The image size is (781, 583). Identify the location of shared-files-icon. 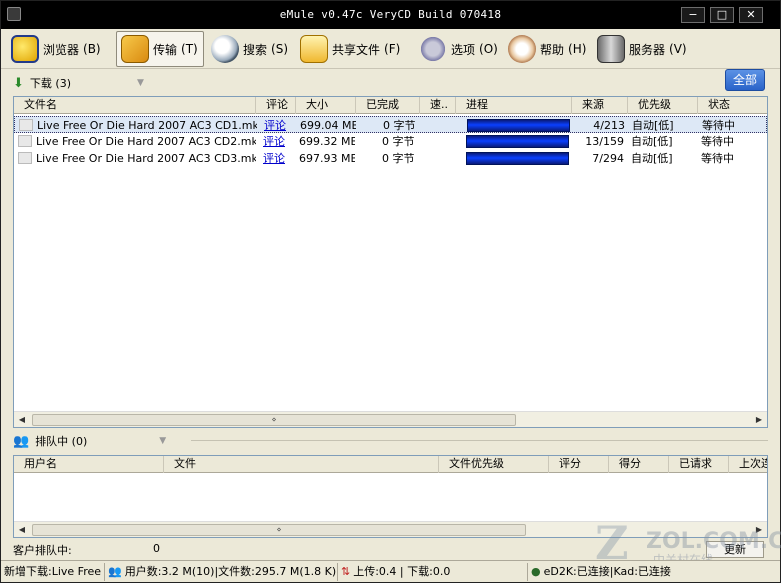
(314, 49).